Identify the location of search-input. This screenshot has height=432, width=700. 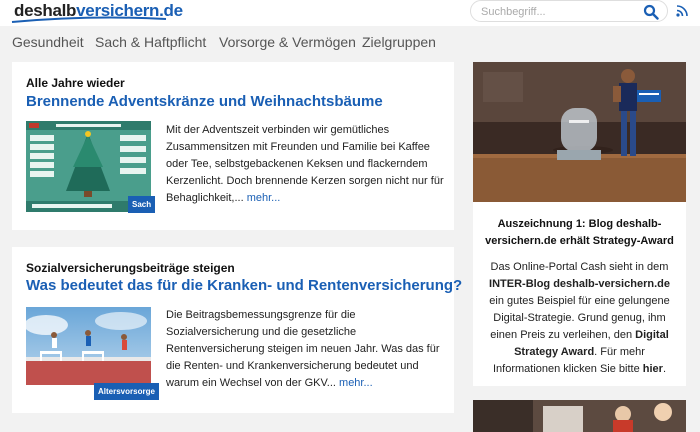
(556, 12).